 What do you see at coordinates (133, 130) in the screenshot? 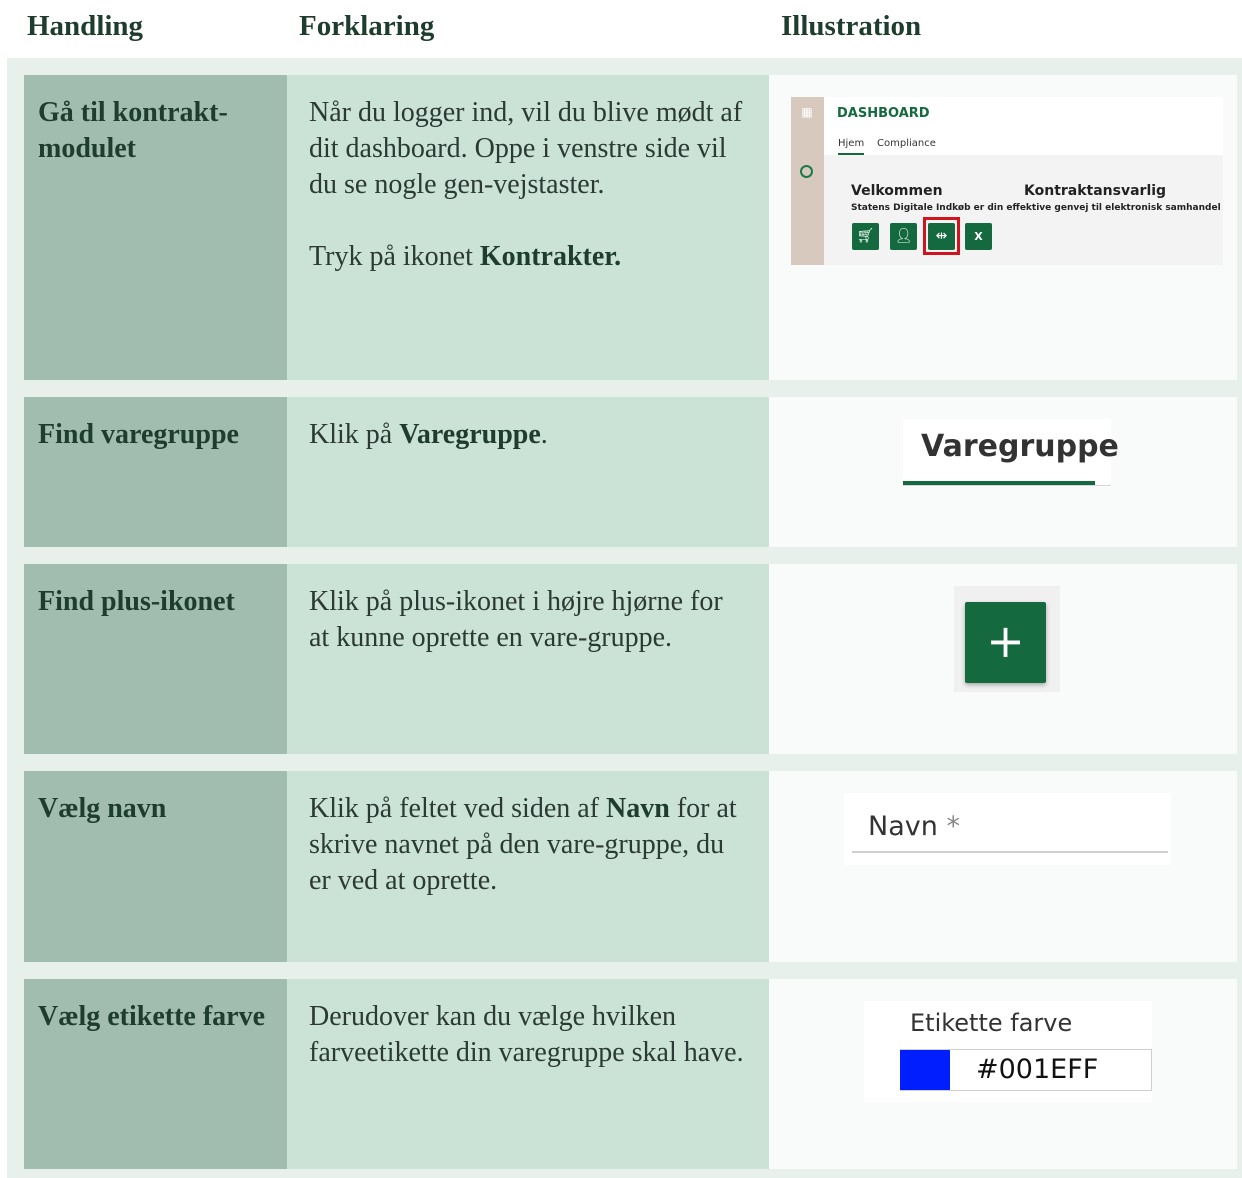
I see `action-text: Gå til kontrakt-modulet` at bounding box center [133, 130].